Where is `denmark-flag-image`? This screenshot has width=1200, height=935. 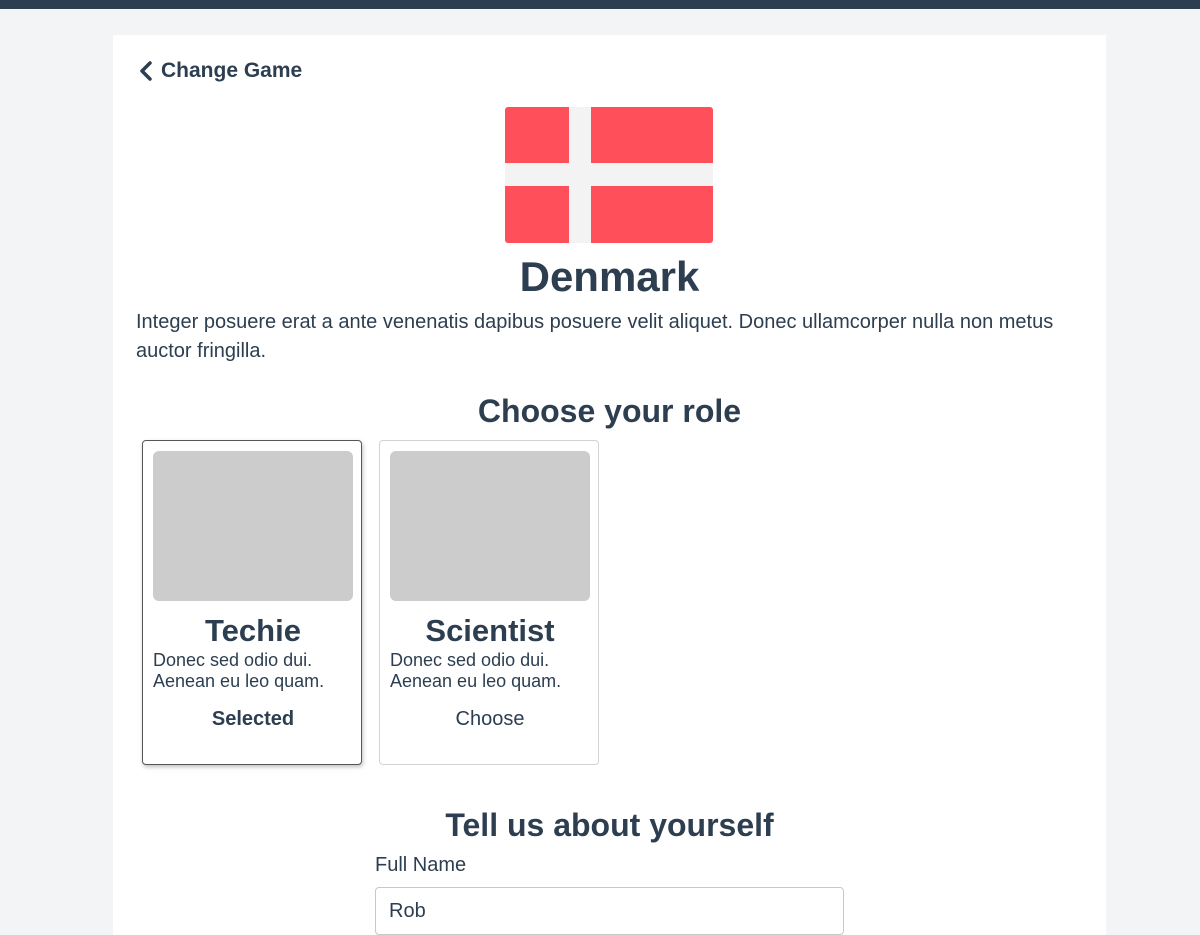
denmark-flag-image is located at coordinates (609, 175).